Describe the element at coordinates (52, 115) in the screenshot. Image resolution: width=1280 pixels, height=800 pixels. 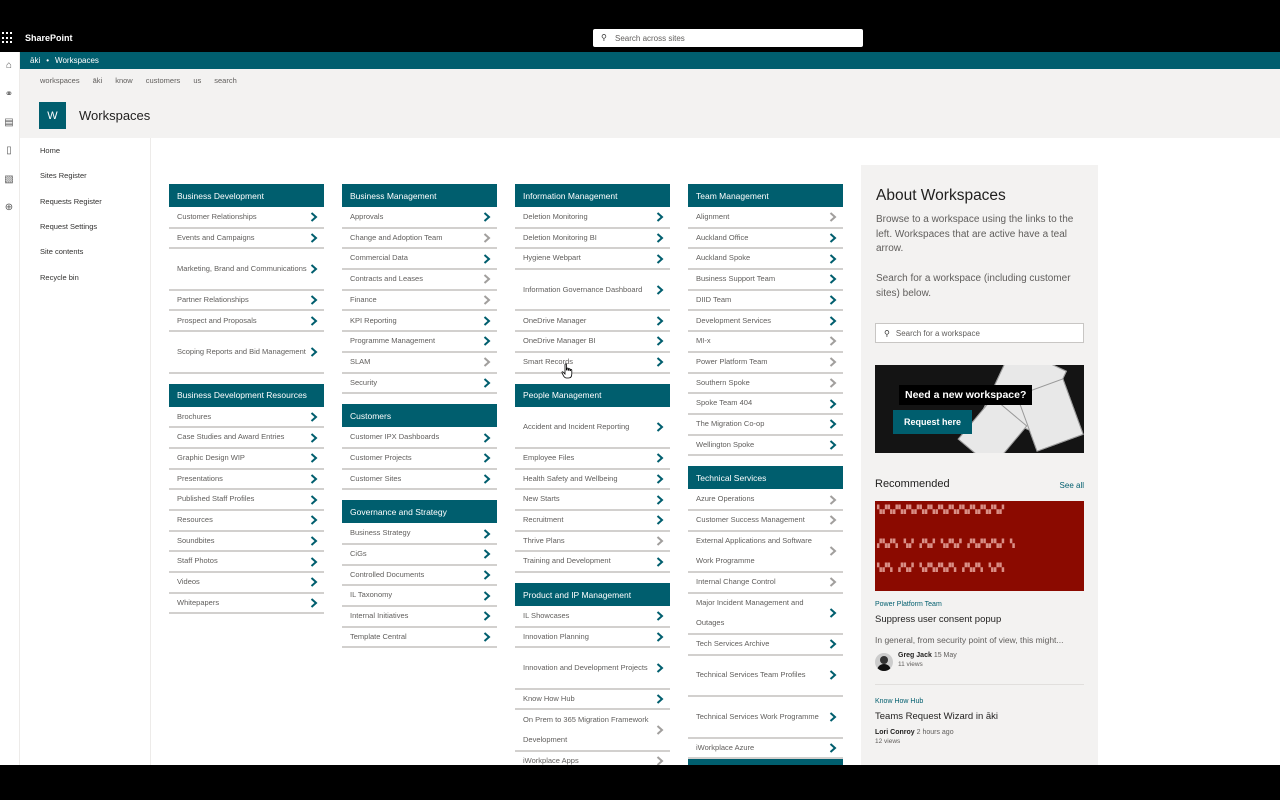
I see `site-logo: W` at that location.